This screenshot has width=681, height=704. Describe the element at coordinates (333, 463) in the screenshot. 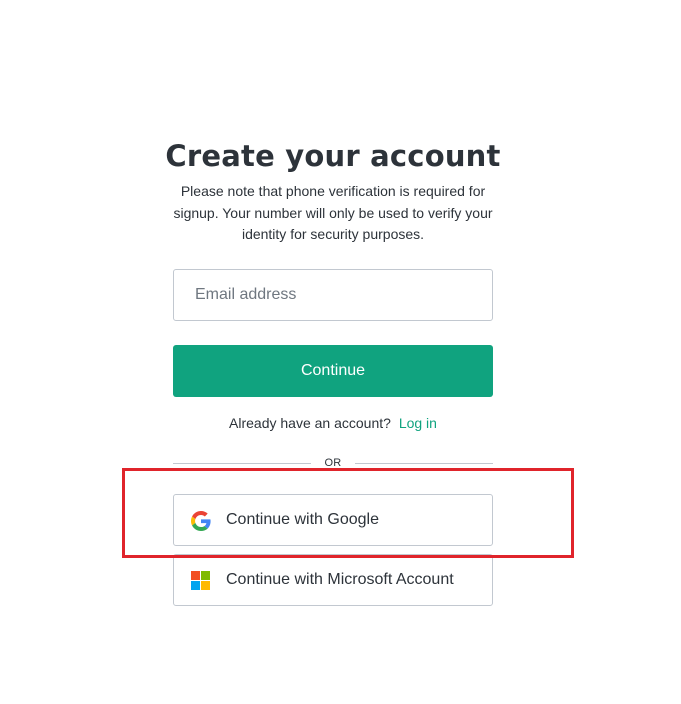

I see `divider-label: OR` at that location.